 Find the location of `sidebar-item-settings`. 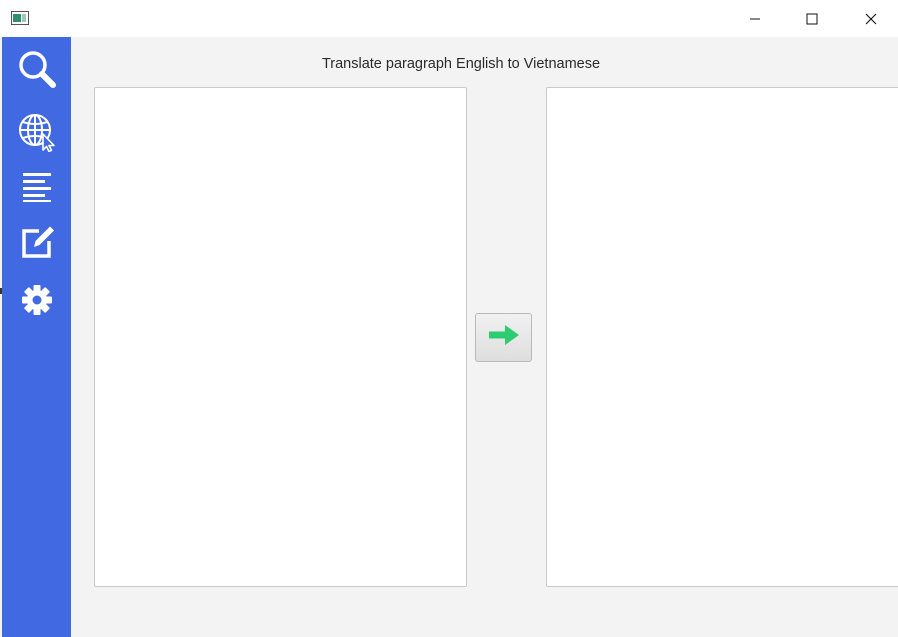

sidebar-item-settings is located at coordinates (37, 302).